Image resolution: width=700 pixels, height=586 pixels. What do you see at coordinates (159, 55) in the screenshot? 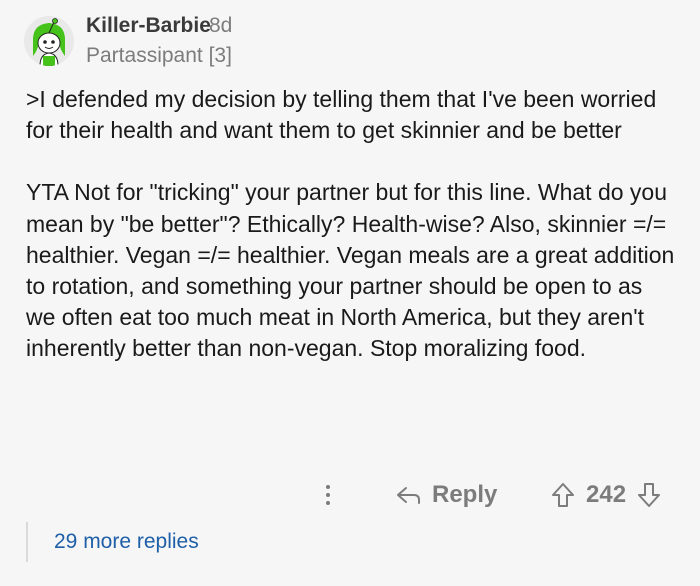
I see `user-flair: Partassipant [3]` at bounding box center [159, 55].